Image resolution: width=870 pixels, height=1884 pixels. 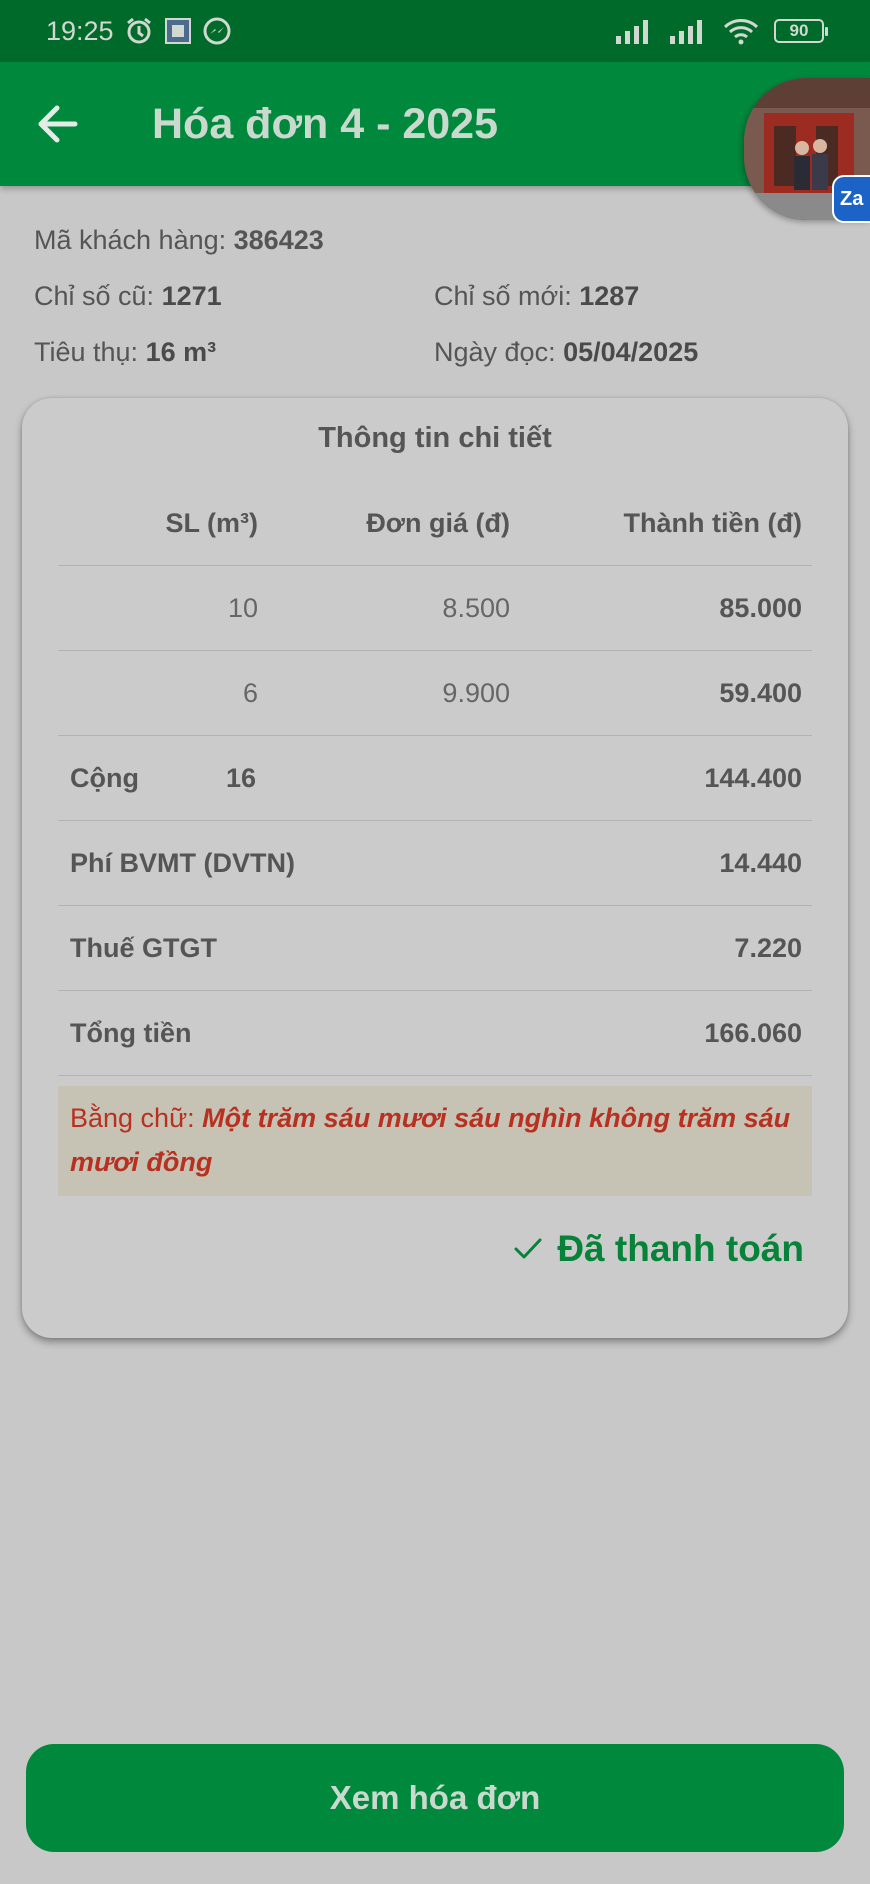 I want to click on back-button, so click(x=57, y=124).